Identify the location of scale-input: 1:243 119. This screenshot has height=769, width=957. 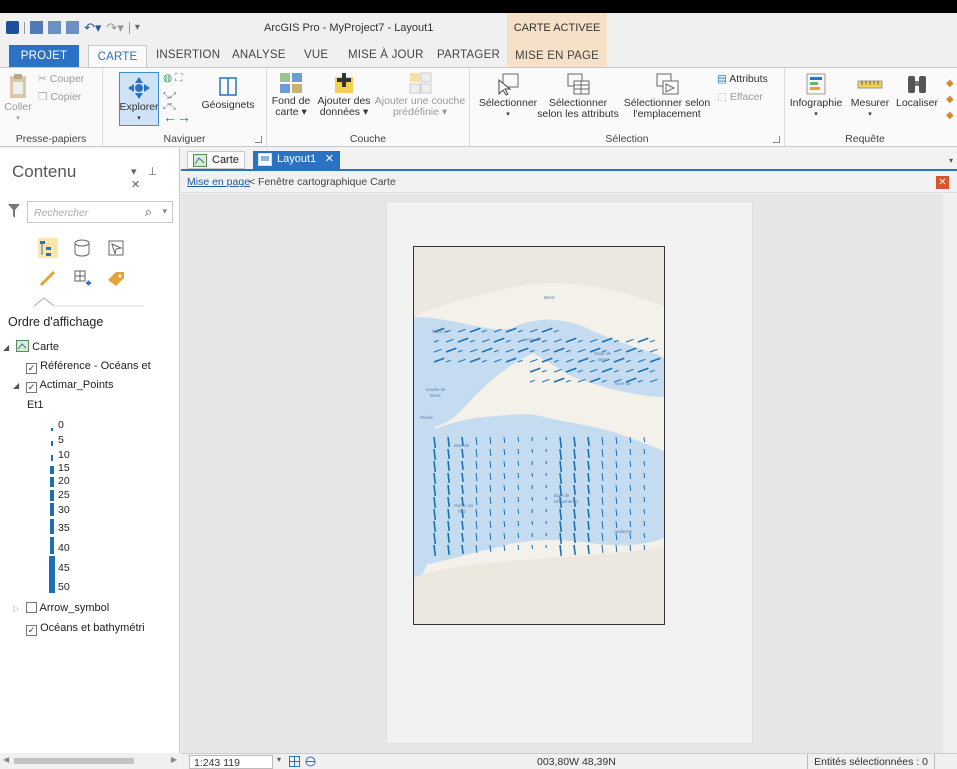
(231, 762).